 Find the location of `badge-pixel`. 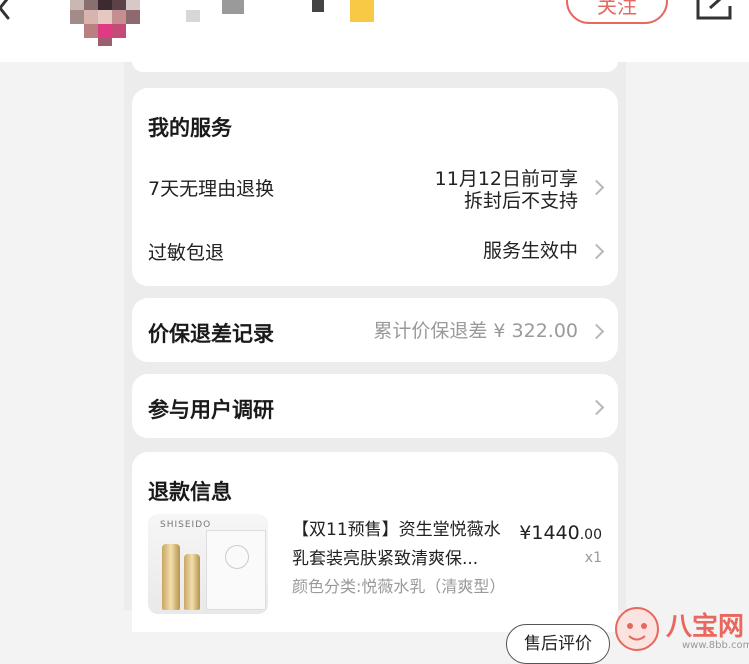

badge-pixel is located at coordinates (362, 11).